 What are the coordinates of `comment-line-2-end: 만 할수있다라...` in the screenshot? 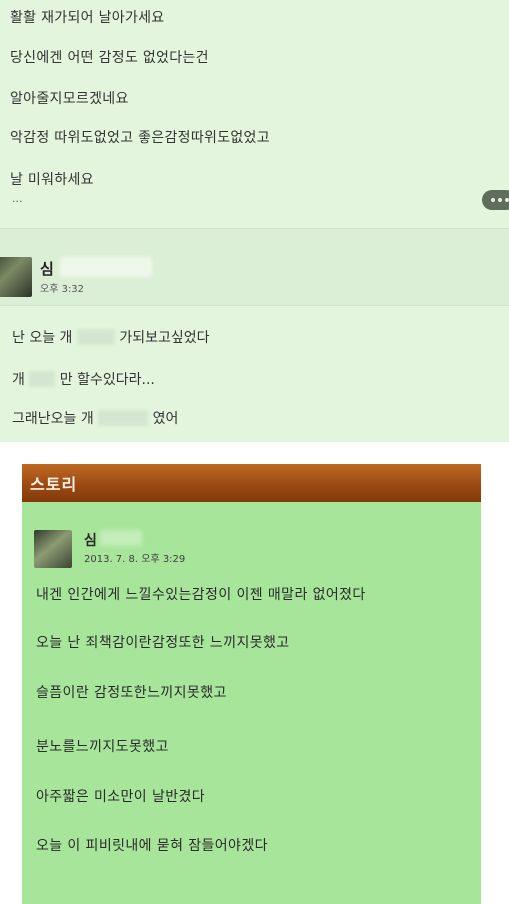 It's located at (107, 380).